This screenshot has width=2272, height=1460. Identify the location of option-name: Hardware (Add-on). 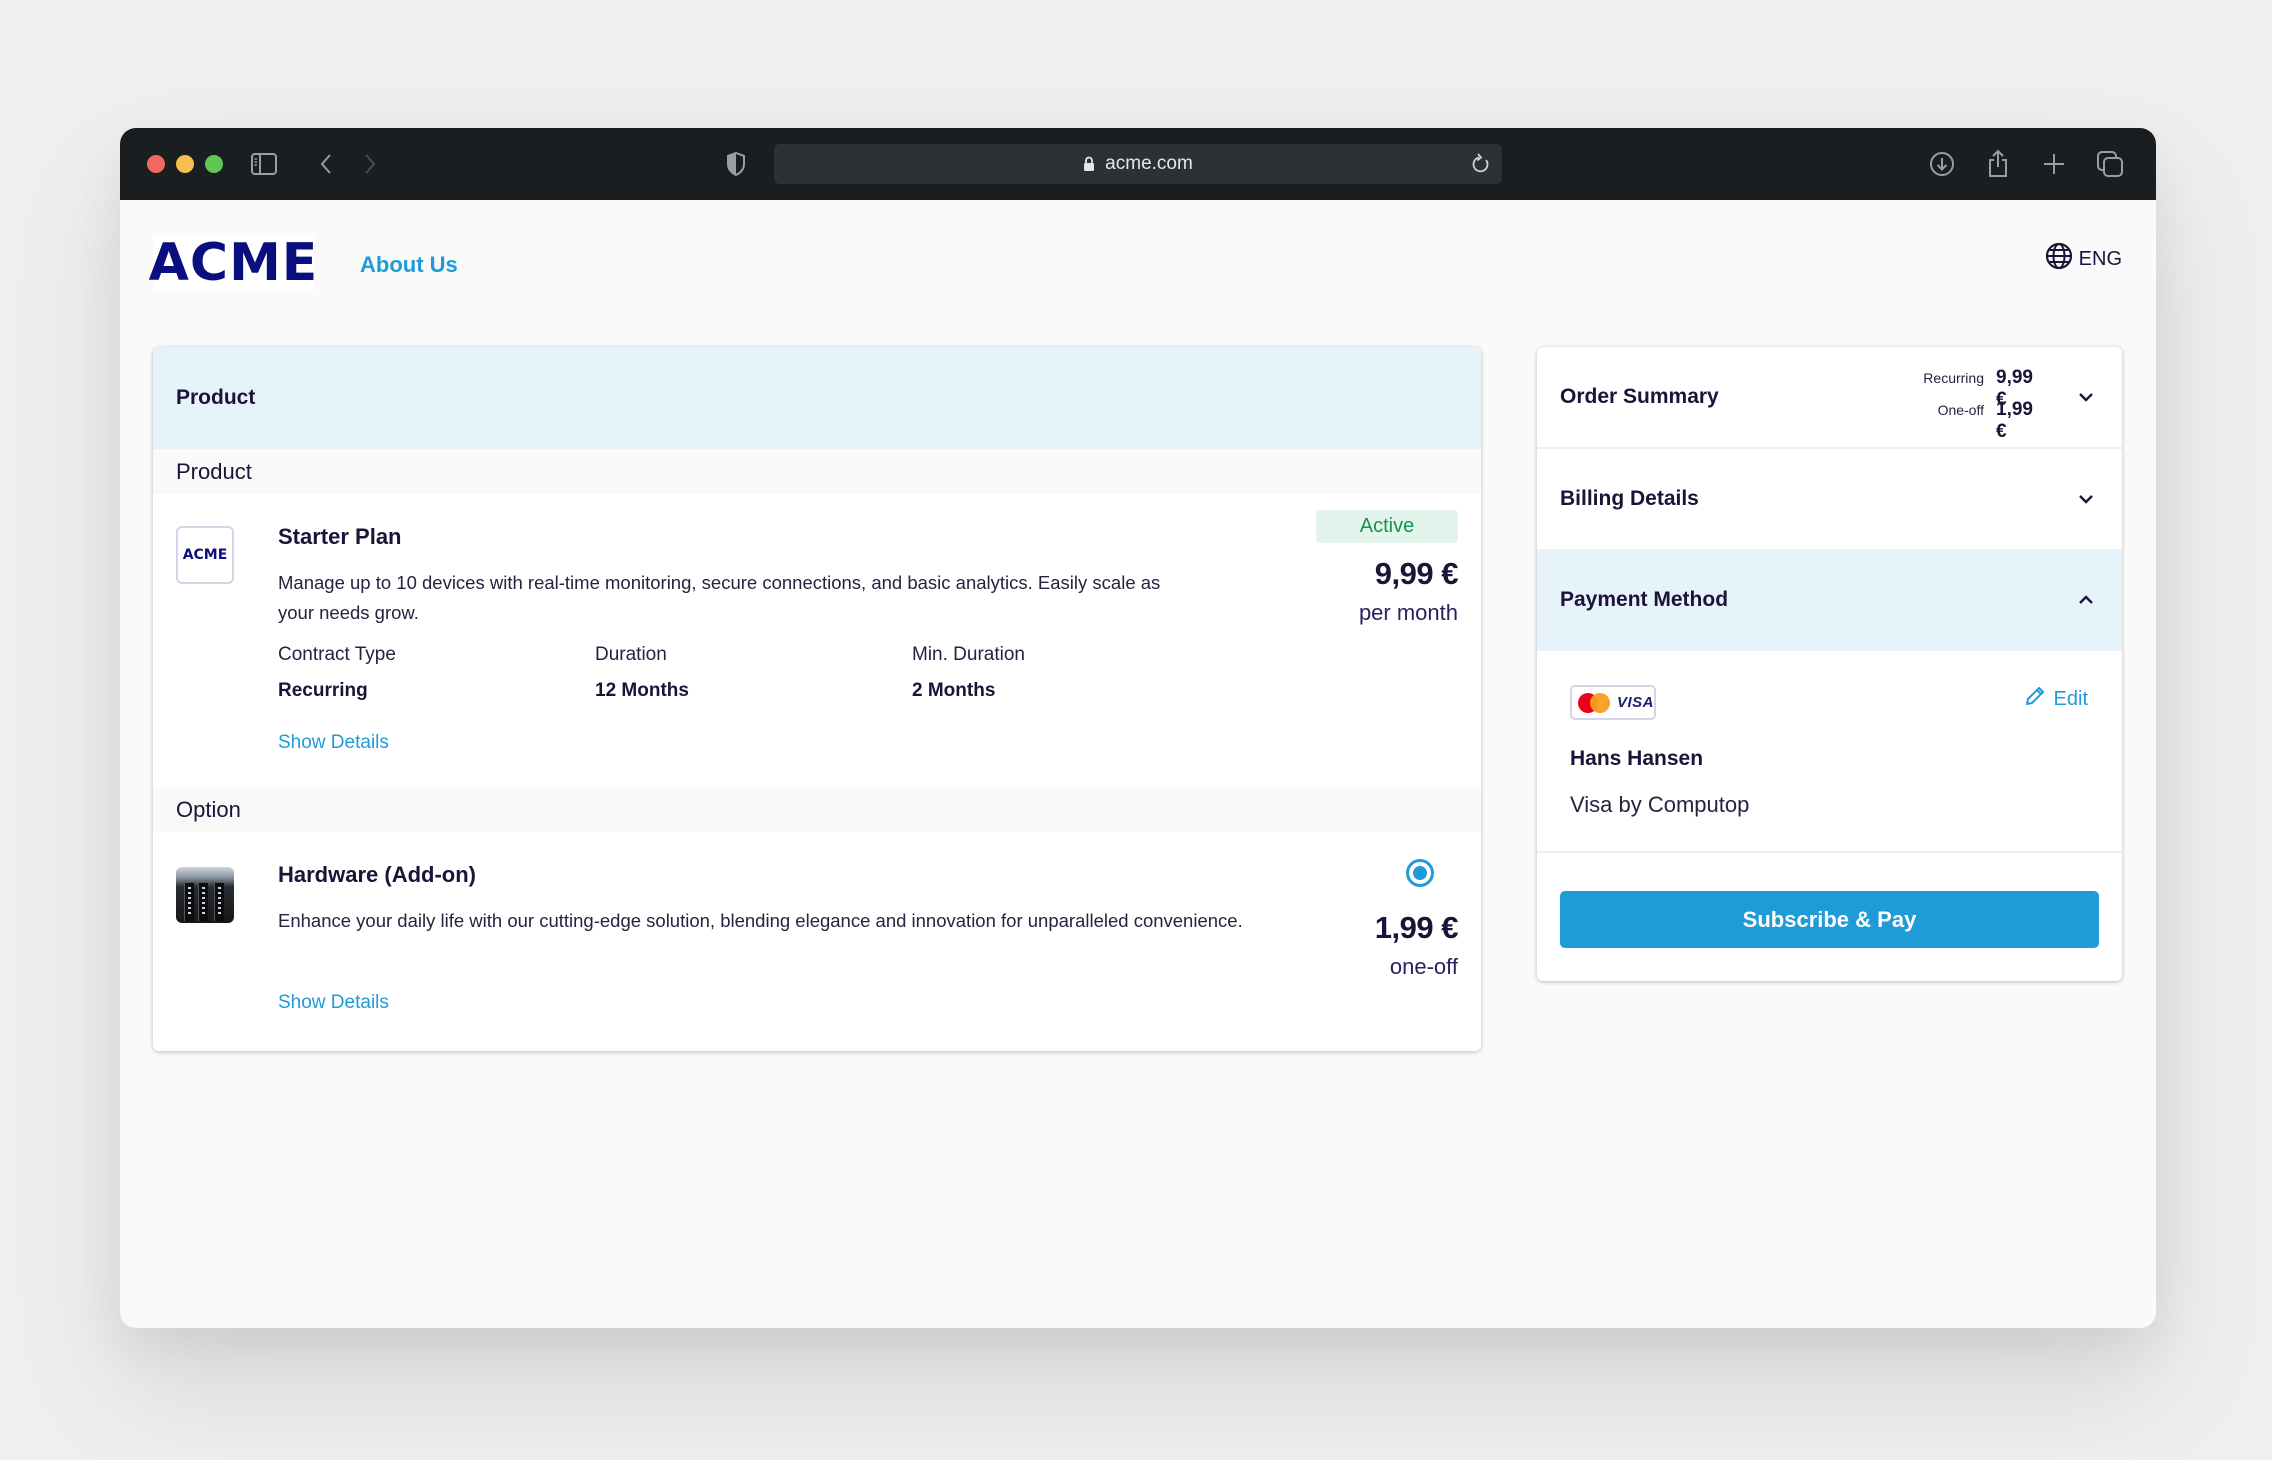
(377, 874).